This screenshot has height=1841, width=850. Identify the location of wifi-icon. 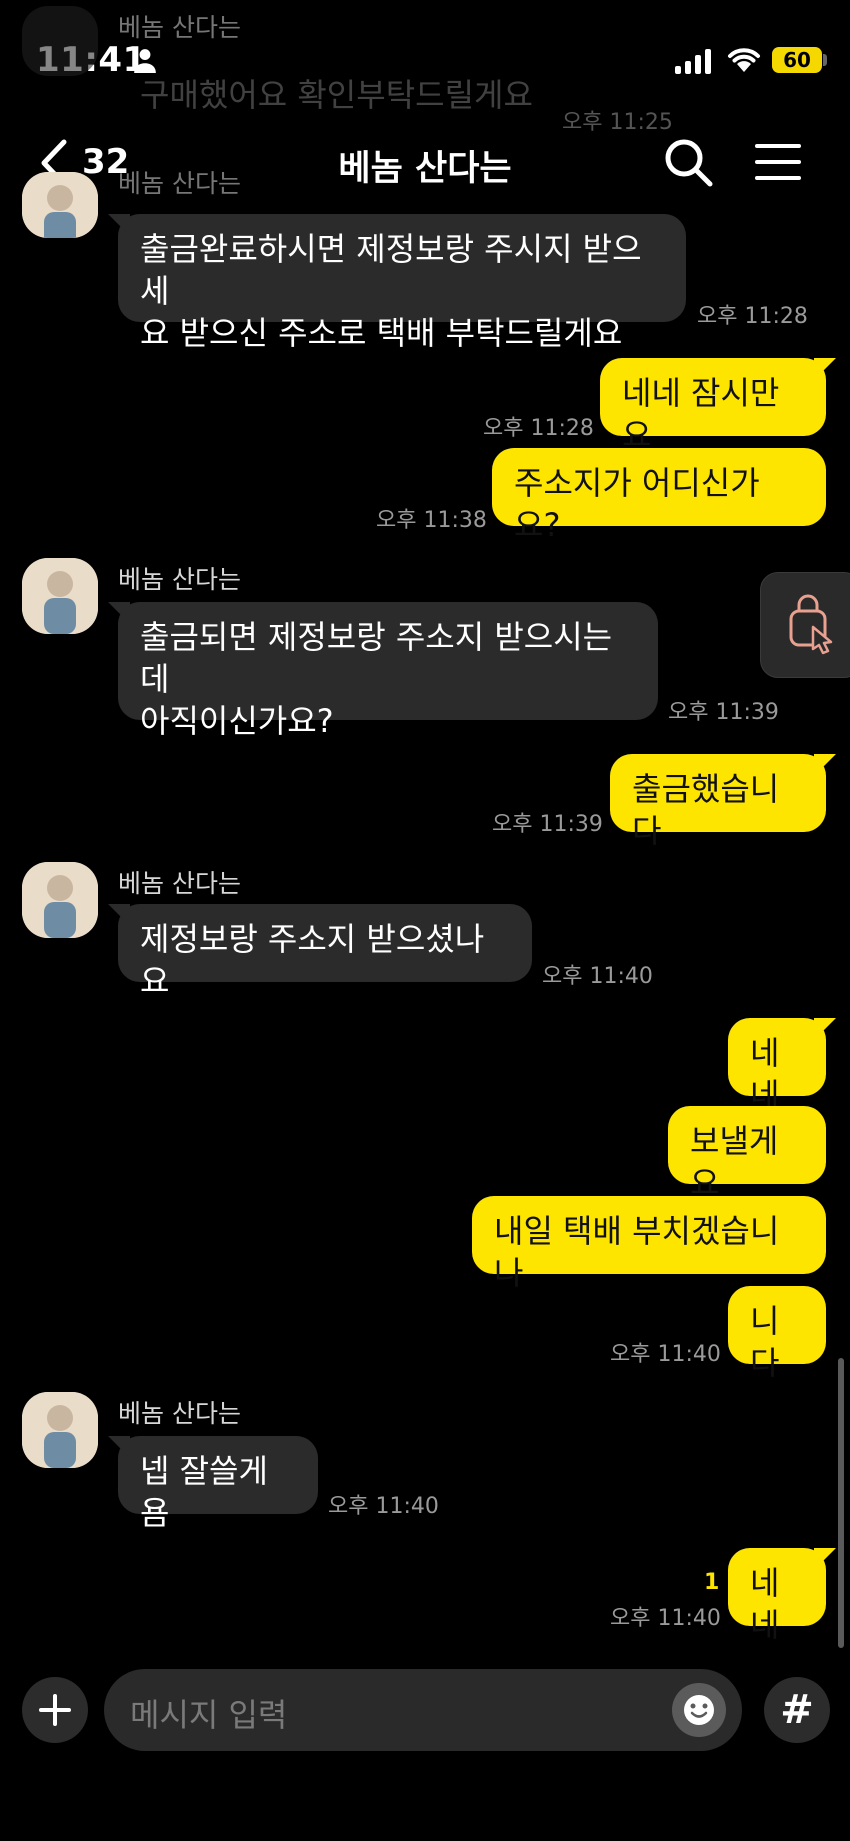
(744, 60).